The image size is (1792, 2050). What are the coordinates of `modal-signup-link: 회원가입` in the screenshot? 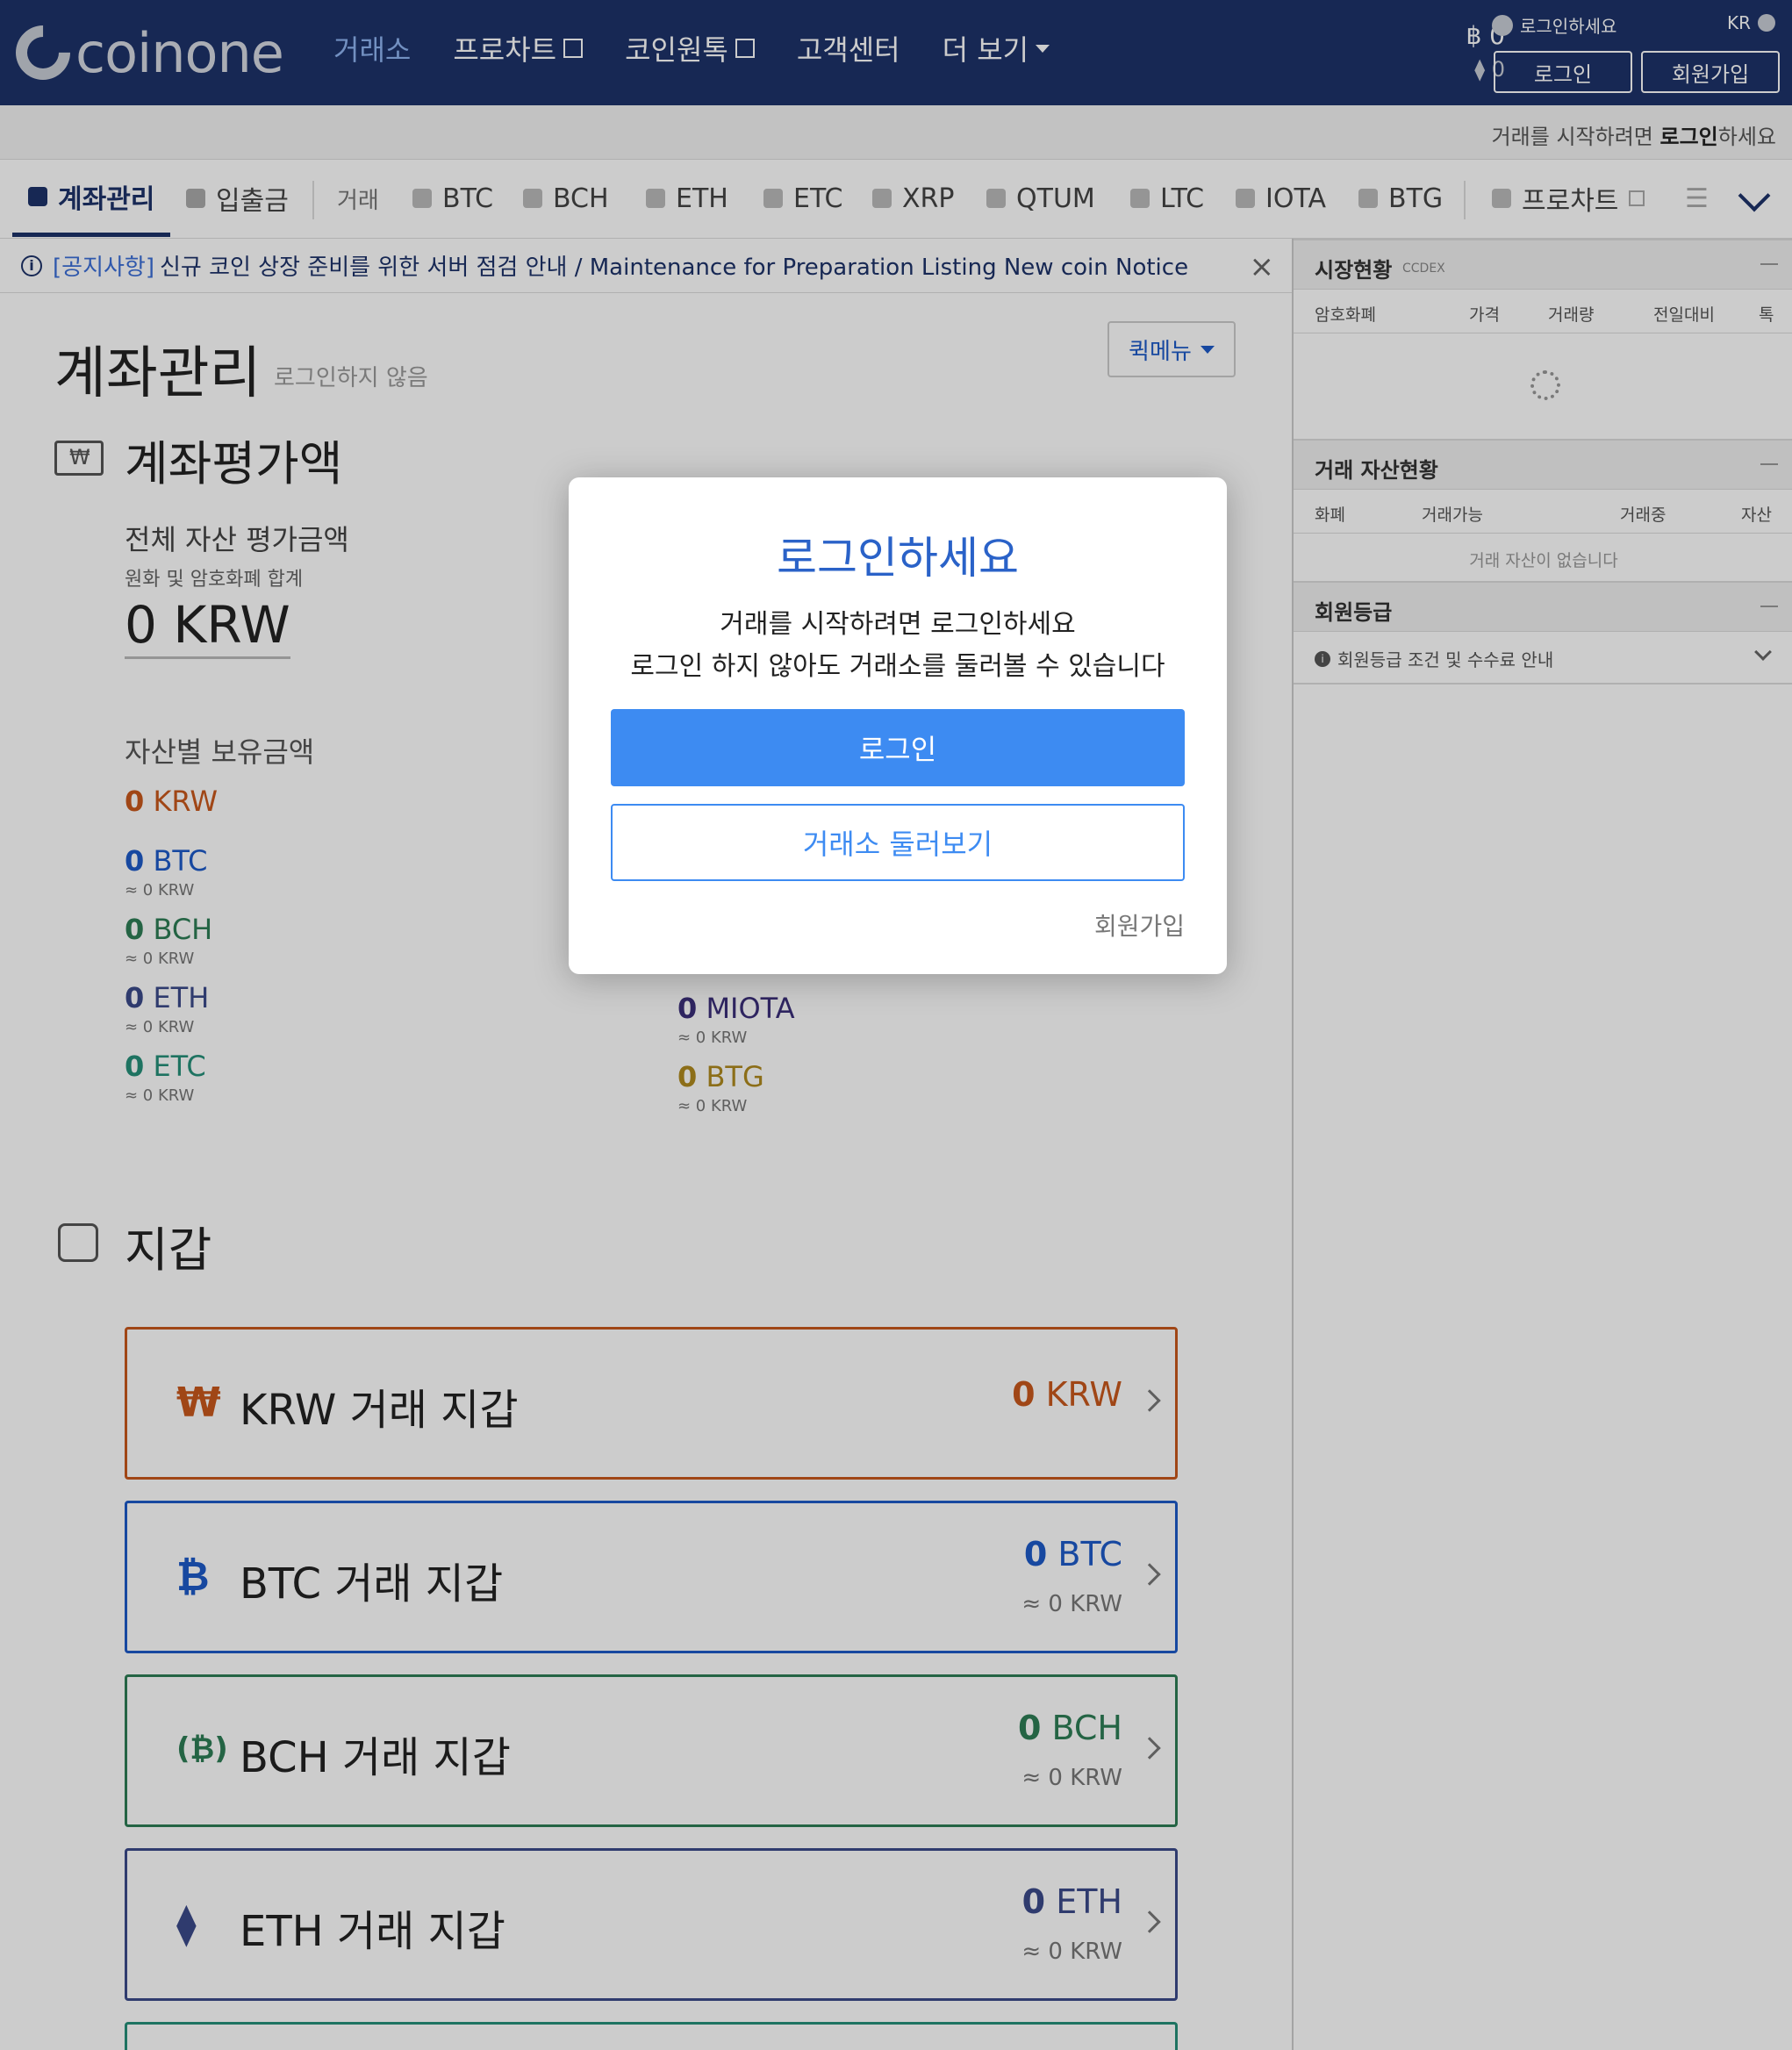 It's located at (1139, 925).